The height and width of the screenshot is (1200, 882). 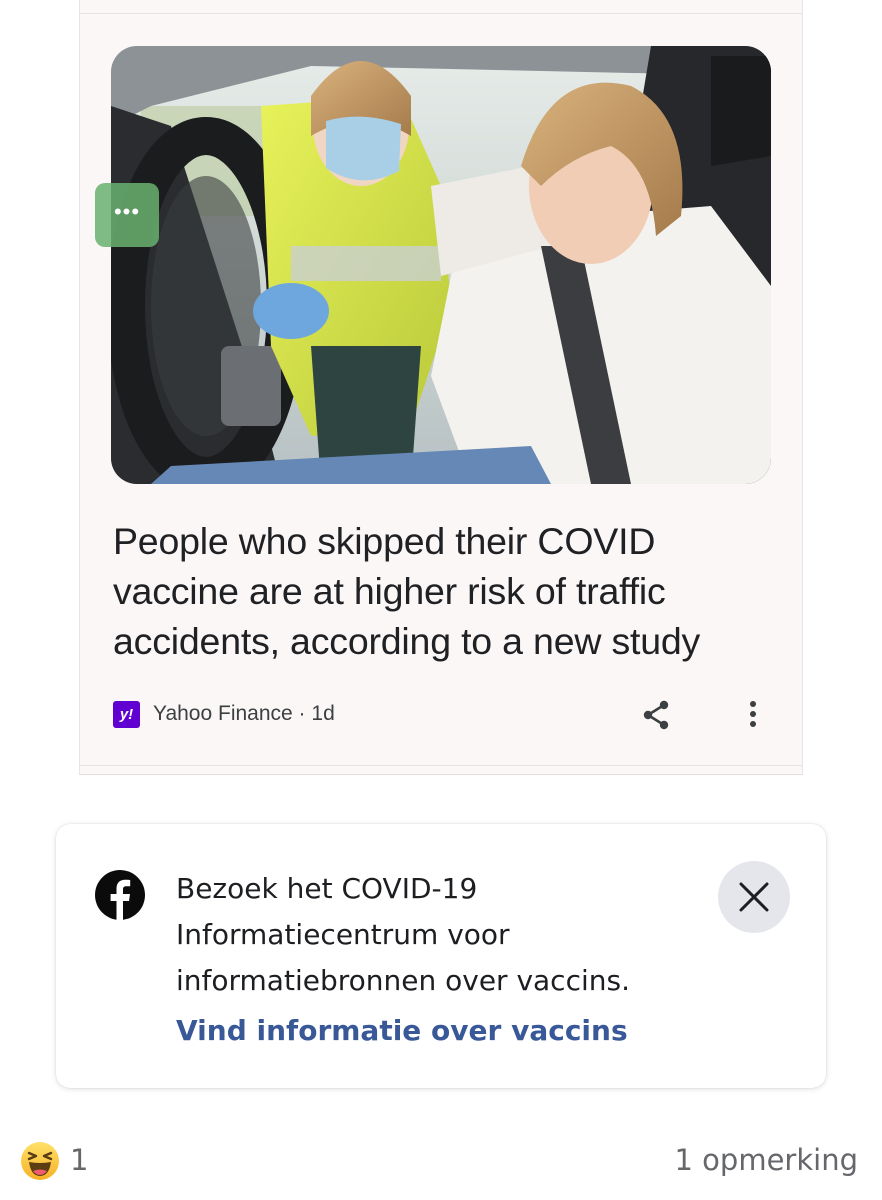 I want to click on article-source-meta: Yahoo Finance · 1d, so click(x=244, y=714).